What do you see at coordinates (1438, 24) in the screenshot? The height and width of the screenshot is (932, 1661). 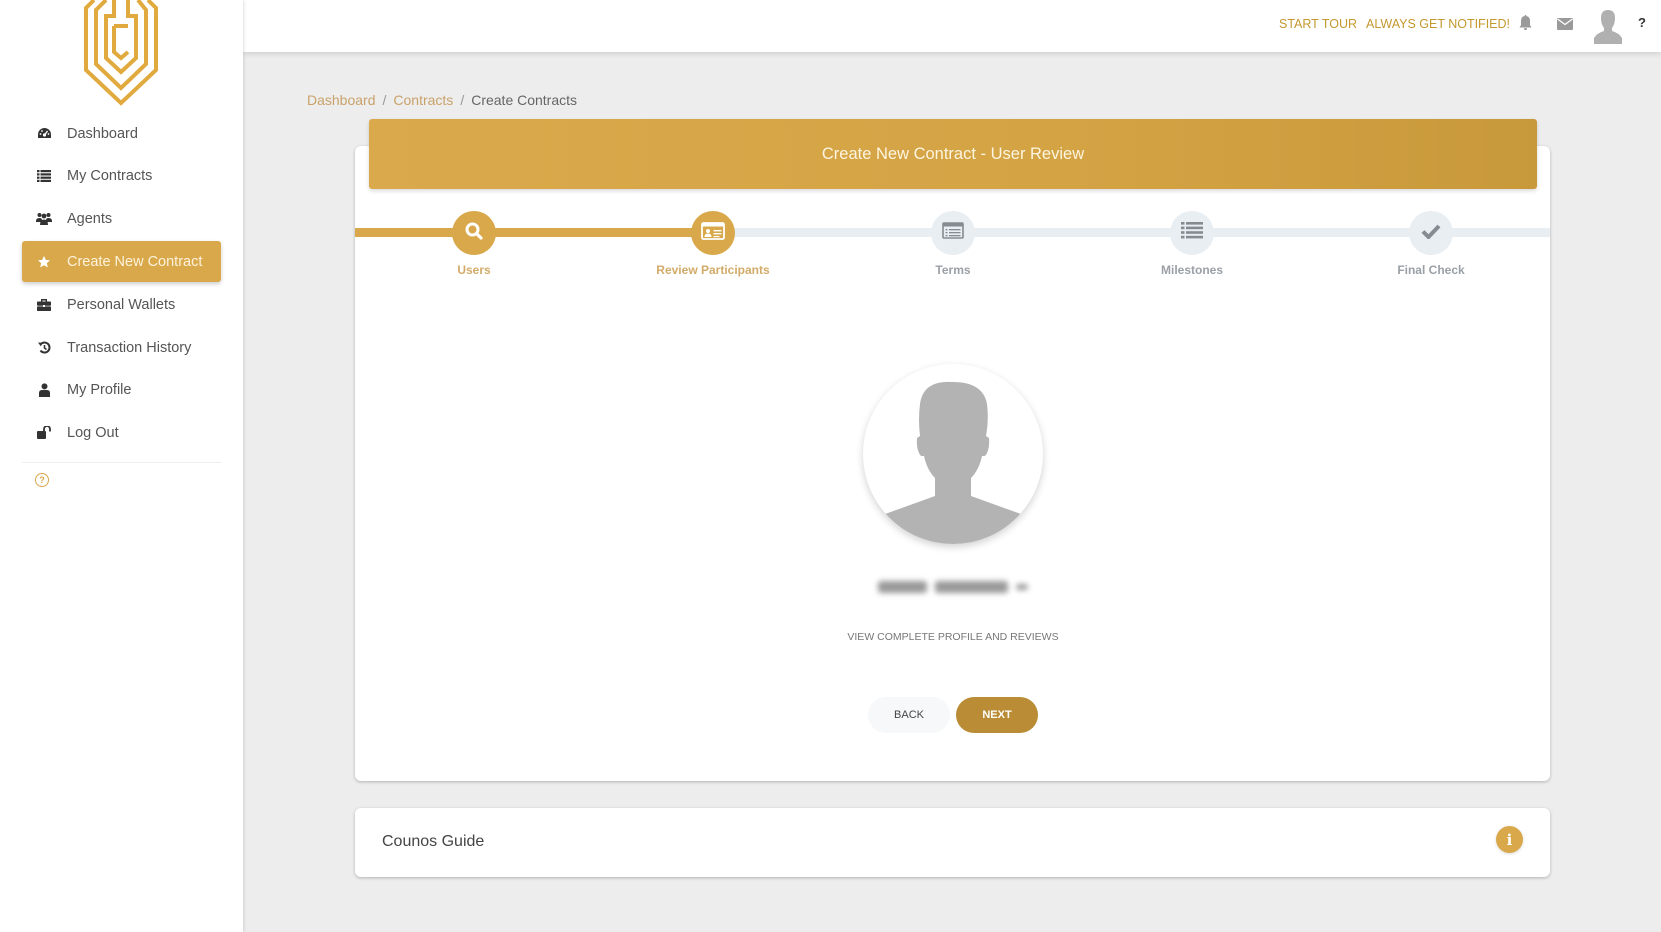 I see `always-get-notified-link: ALWAYS GET NOTIFIED!` at bounding box center [1438, 24].